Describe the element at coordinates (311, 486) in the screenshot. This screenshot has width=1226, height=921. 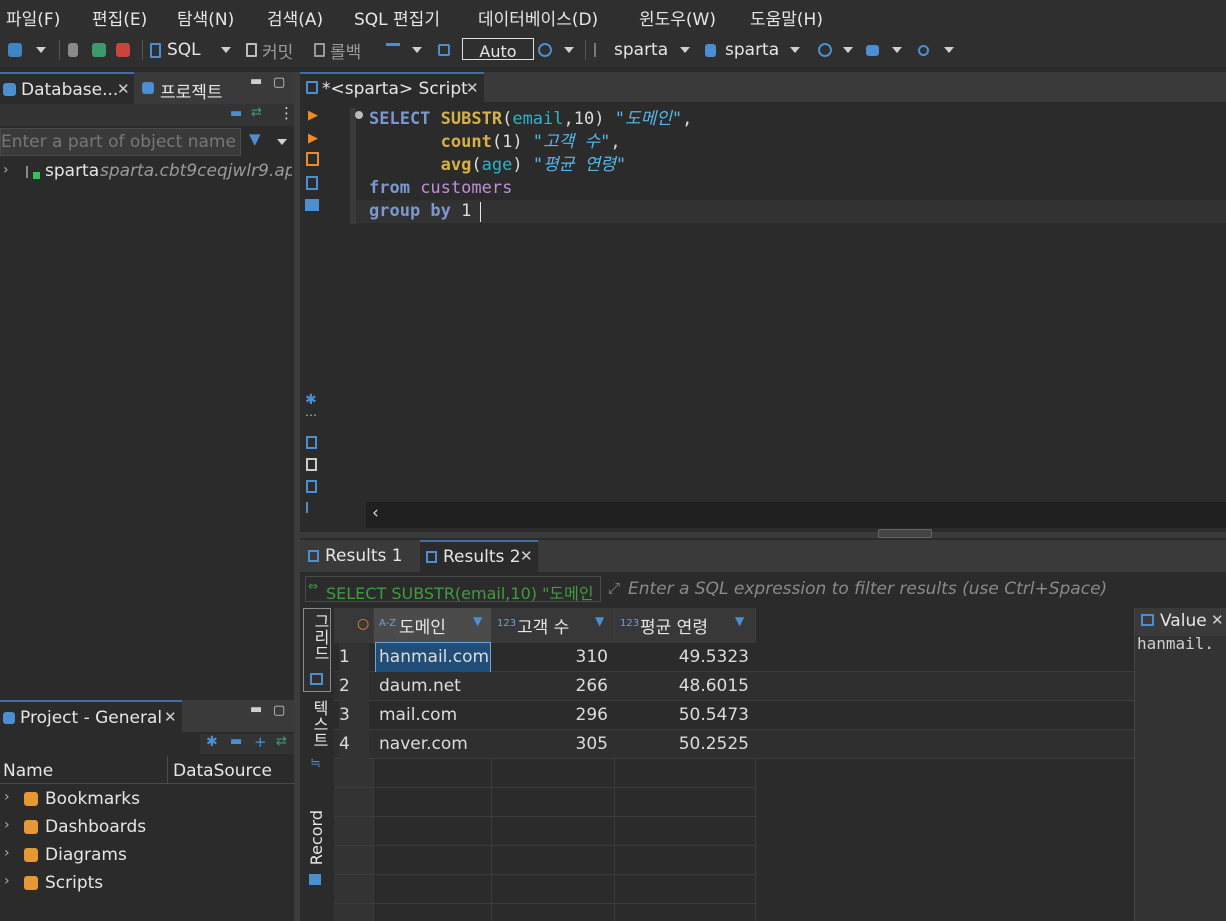
I see `output-icon` at that location.